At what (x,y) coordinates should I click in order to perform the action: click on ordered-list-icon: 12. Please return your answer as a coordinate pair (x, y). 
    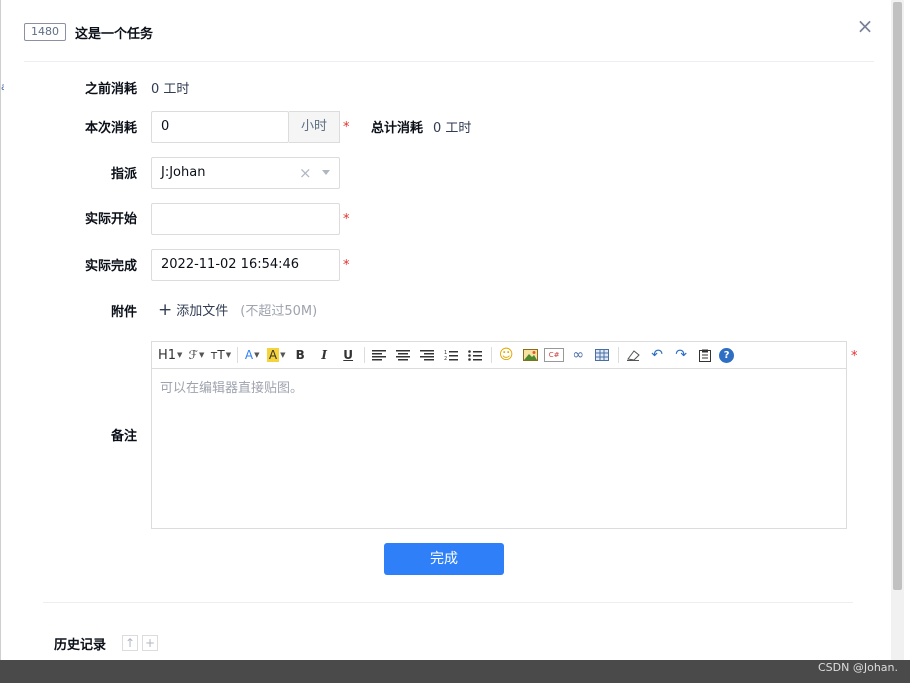
    Looking at the image, I should click on (451, 355).